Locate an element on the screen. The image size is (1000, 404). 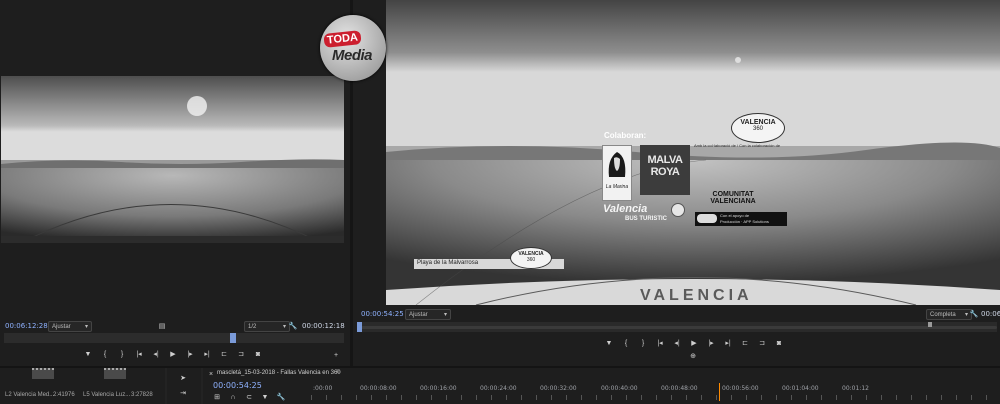
ruler-label: 00:00:16:00 is located at coordinates (438, 388).